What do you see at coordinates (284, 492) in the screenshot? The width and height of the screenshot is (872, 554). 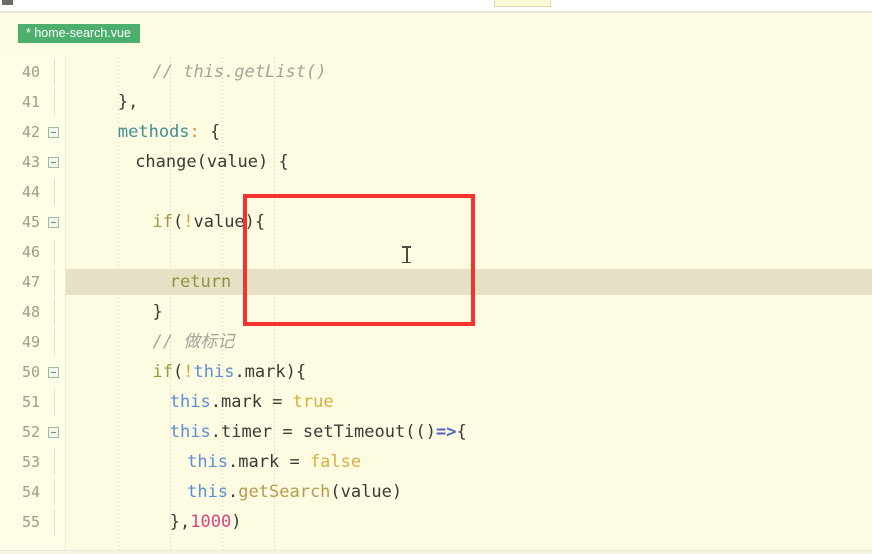 I see `code-token: getSearch` at bounding box center [284, 492].